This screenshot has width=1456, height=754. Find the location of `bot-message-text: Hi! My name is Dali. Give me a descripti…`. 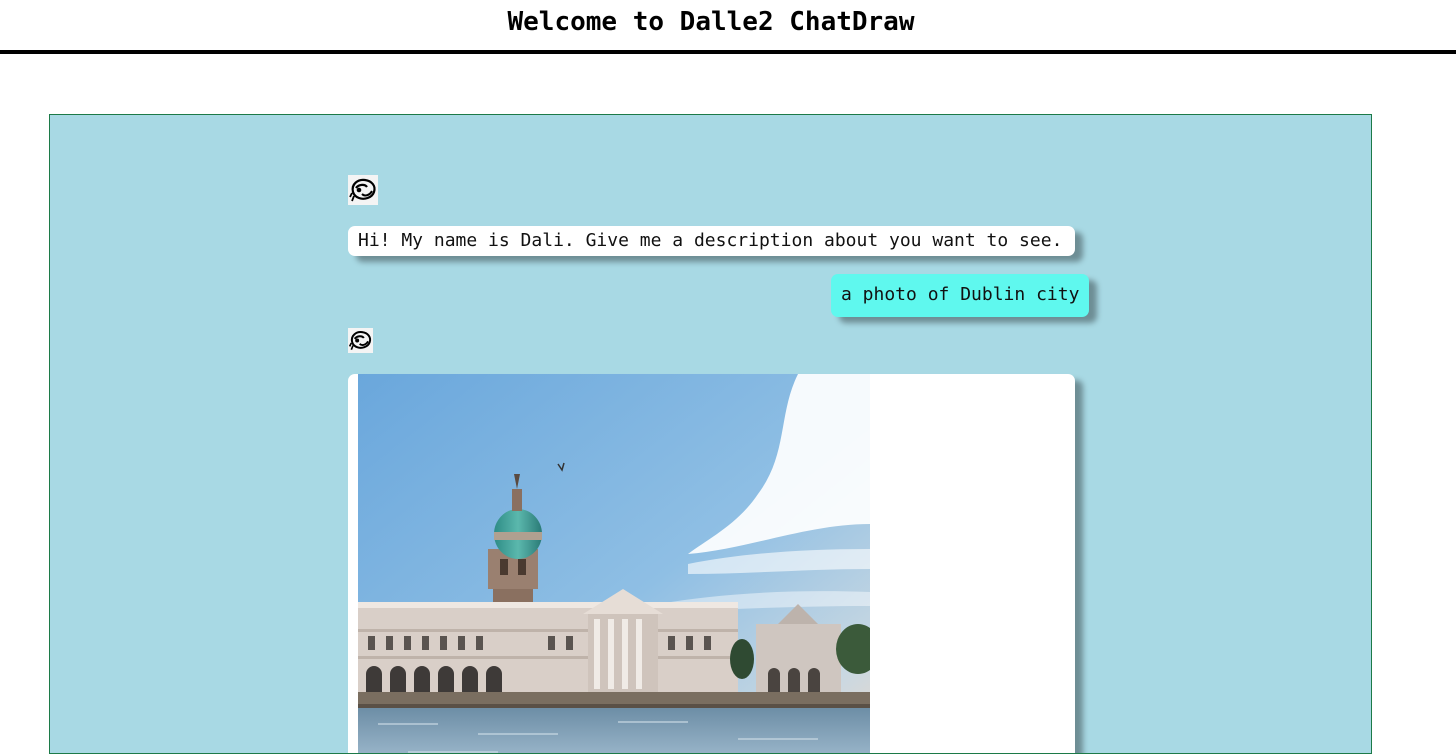

bot-message-text: Hi! My name is Dali. Give me a descripti… is located at coordinates (710, 240).